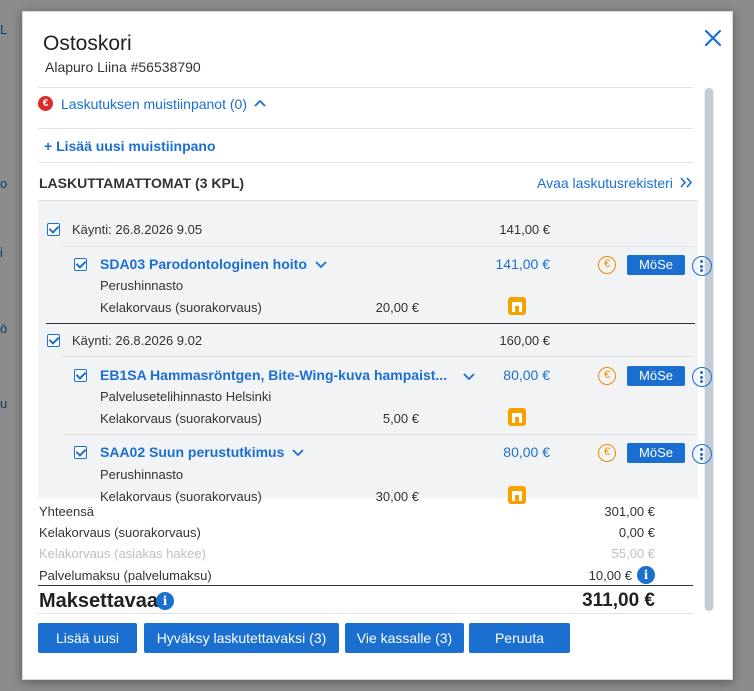 The height and width of the screenshot is (691, 754). Describe the element at coordinates (636, 532) in the screenshot. I see `kela-direct-value: 0,00 €` at that location.